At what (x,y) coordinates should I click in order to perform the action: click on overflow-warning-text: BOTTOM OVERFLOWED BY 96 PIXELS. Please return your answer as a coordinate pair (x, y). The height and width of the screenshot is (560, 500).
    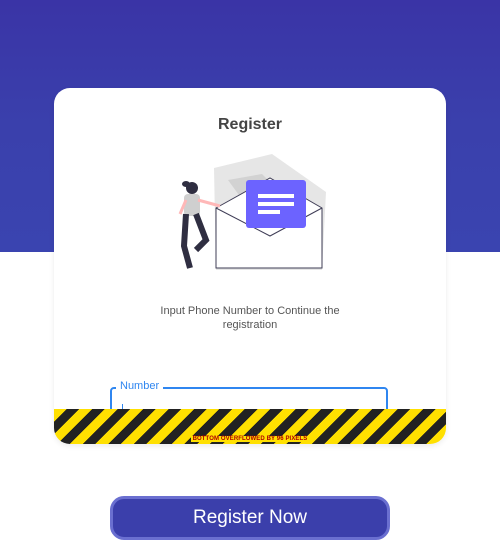
    Looking at the image, I should click on (250, 439).